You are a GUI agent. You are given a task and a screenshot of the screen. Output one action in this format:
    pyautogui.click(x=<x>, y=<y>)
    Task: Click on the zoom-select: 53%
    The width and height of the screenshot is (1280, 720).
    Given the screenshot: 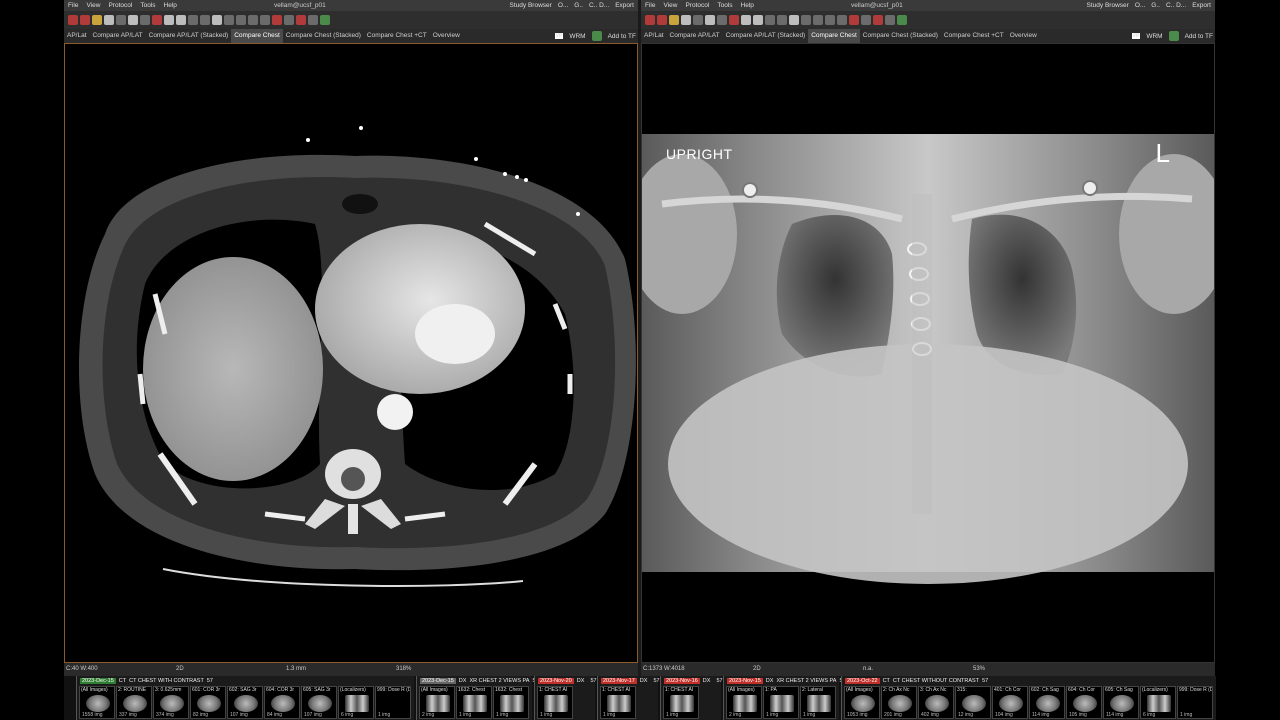 What is the action you would take?
    pyautogui.click(x=979, y=669)
    